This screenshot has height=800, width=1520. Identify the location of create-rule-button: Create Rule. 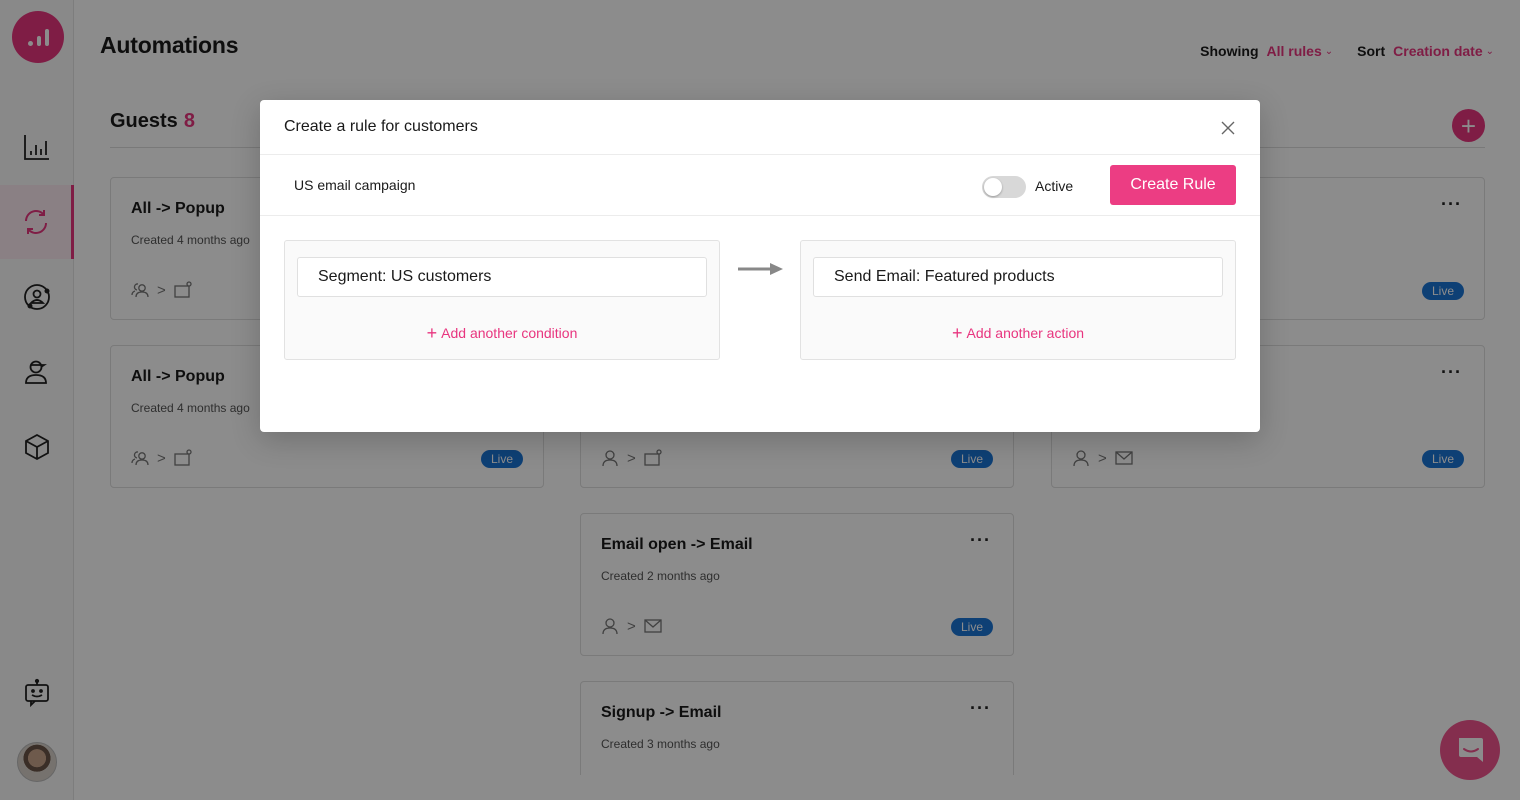
(1173, 185).